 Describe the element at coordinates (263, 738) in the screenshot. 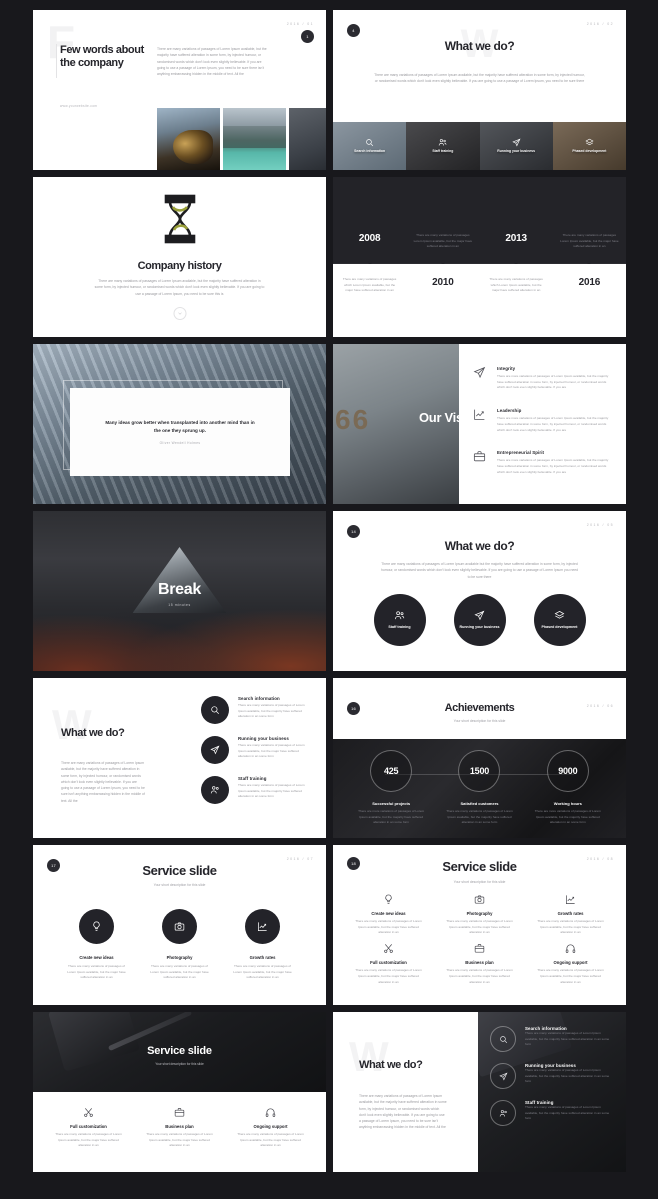

I see `list-item-label: Running your business` at that location.